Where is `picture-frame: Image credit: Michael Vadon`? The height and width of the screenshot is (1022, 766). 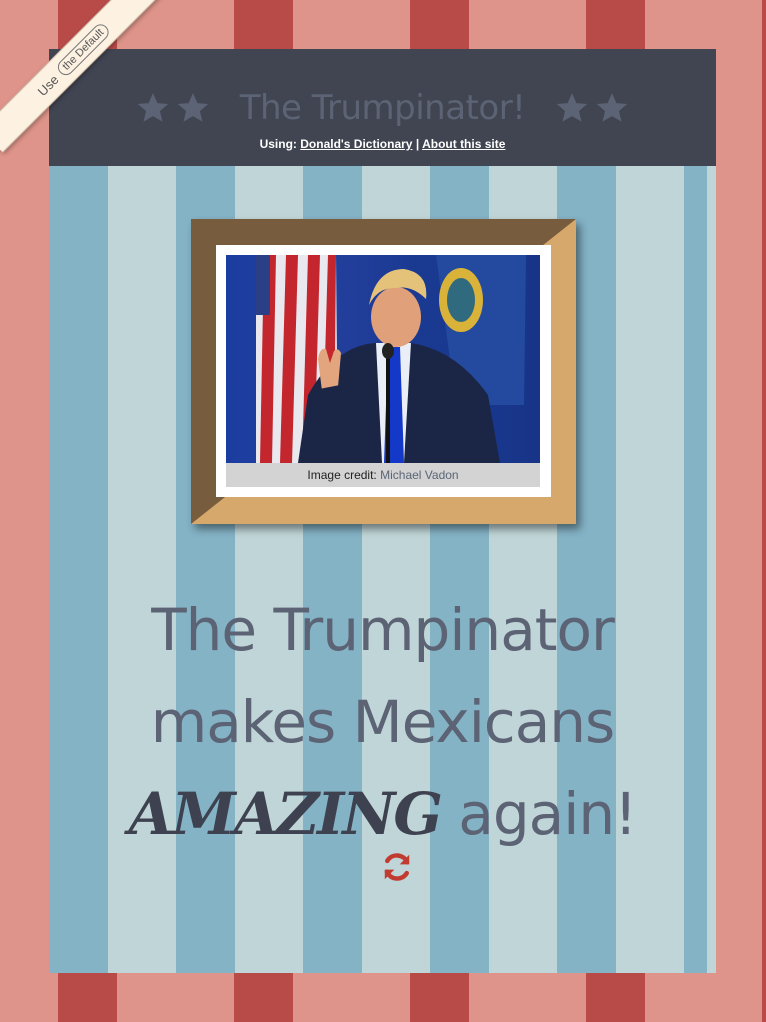
picture-frame: Image credit: Michael Vadon is located at coordinates (383, 371).